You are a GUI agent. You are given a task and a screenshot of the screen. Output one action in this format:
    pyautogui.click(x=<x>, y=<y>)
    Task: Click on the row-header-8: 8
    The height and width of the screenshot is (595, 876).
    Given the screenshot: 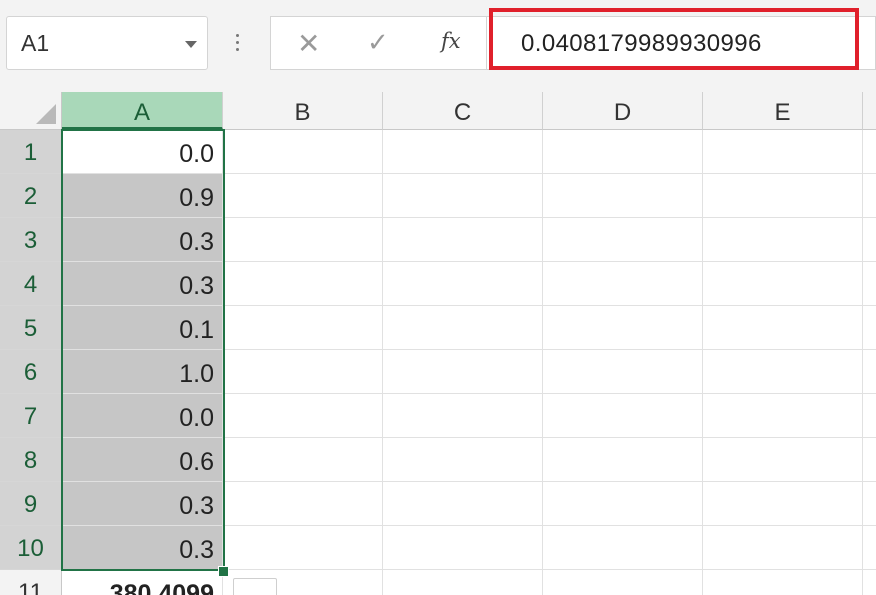 What is the action you would take?
    pyautogui.click(x=31, y=460)
    